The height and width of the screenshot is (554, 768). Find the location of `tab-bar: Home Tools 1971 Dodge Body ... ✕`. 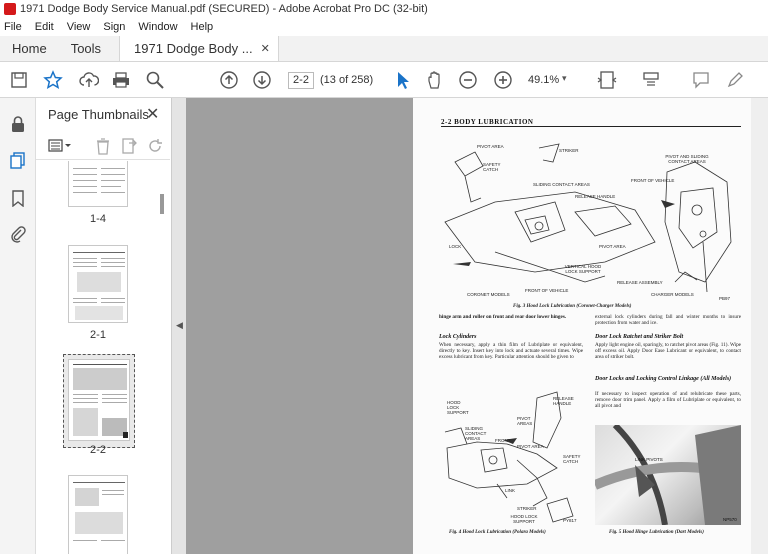

tab-bar: Home Tools 1971 Dodge Body ... ✕ is located at coordinates (384, 49).